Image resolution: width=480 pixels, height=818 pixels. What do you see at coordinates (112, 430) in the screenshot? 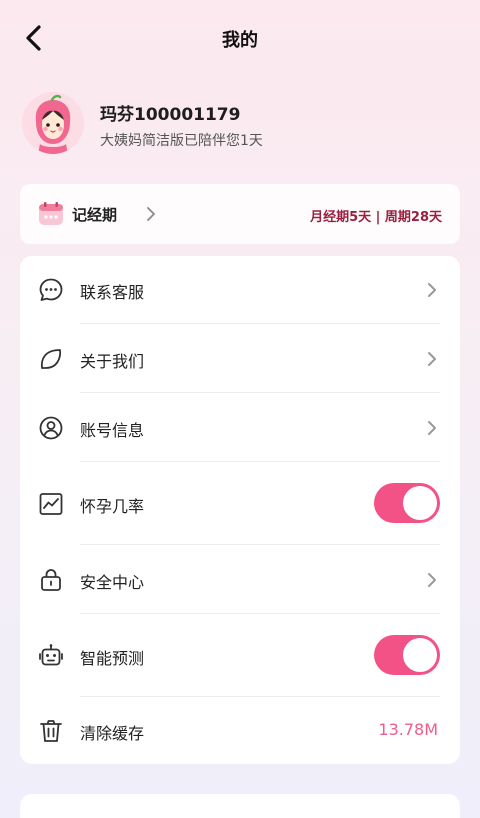
I see `menu-label: 账号信息` at bounding box center [112, 430].